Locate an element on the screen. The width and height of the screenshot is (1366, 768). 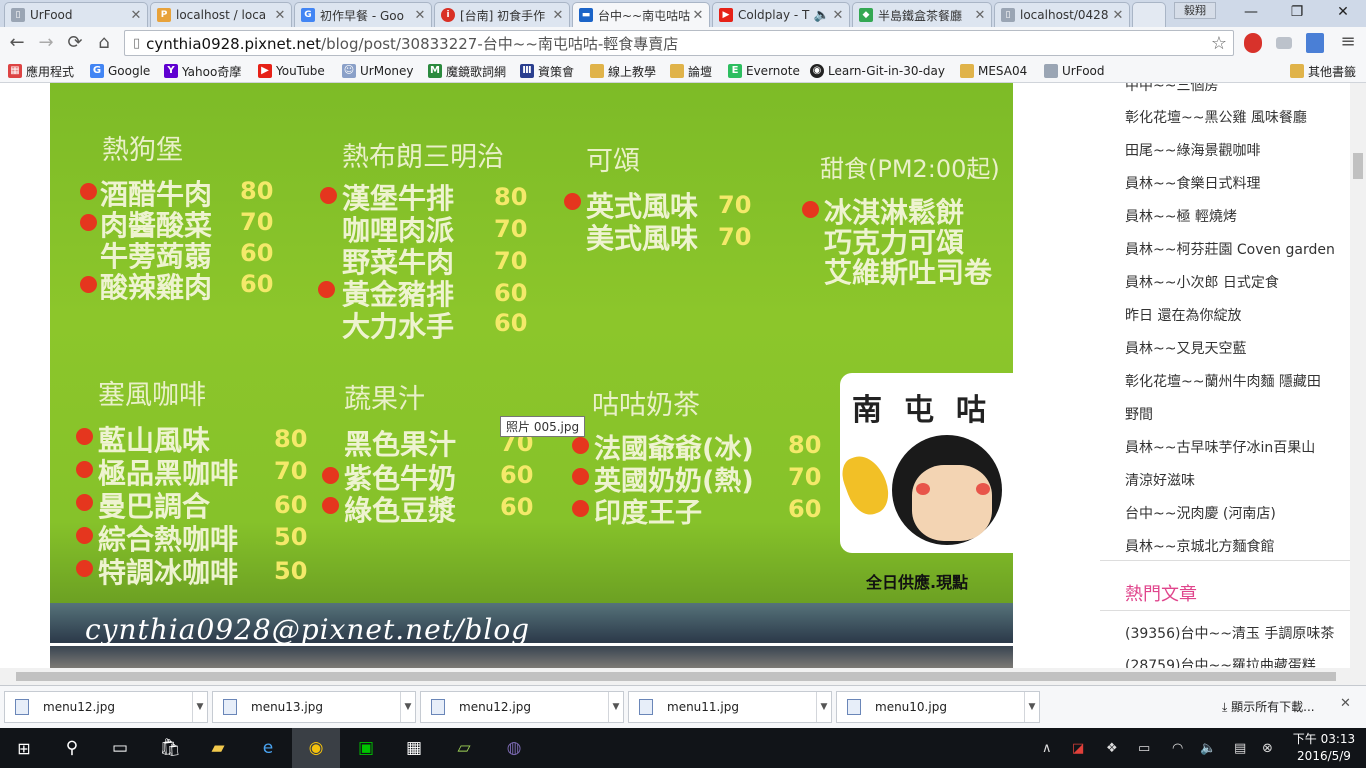
sidebar-post-link: 野間 is located at coordinates (1139, 414).